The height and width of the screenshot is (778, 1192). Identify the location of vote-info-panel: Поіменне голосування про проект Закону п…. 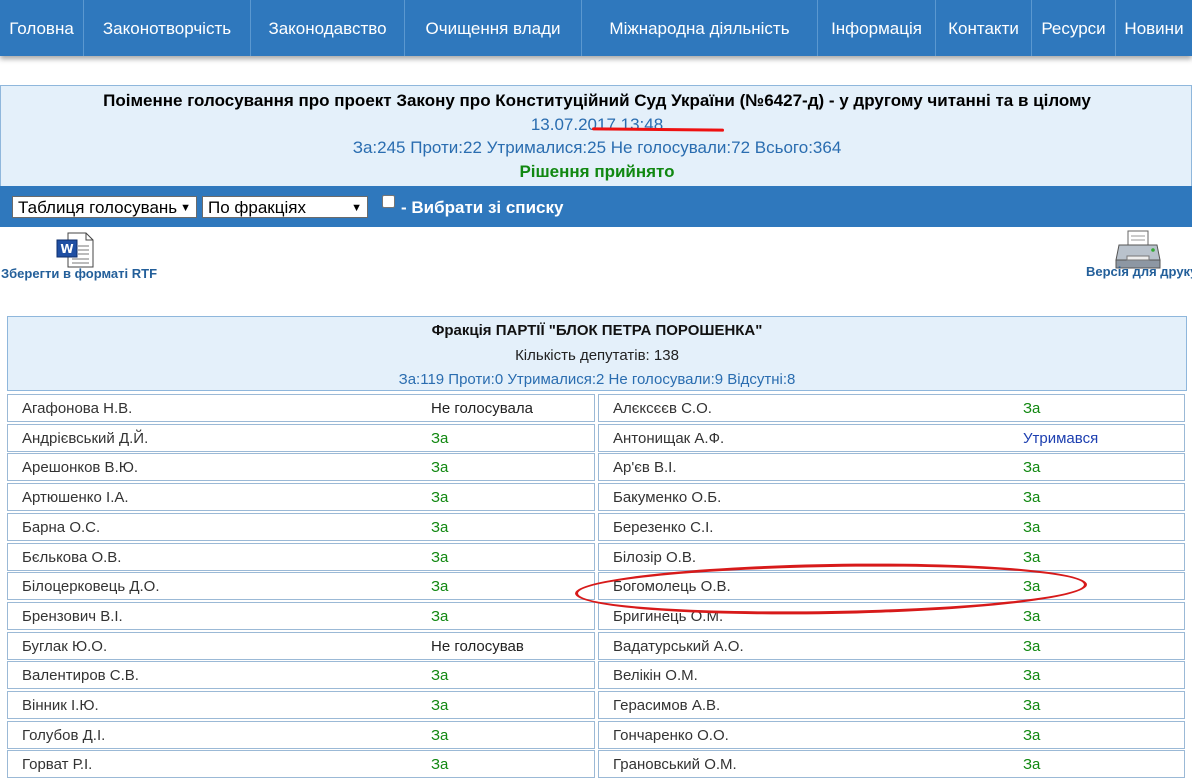
(596, 136).